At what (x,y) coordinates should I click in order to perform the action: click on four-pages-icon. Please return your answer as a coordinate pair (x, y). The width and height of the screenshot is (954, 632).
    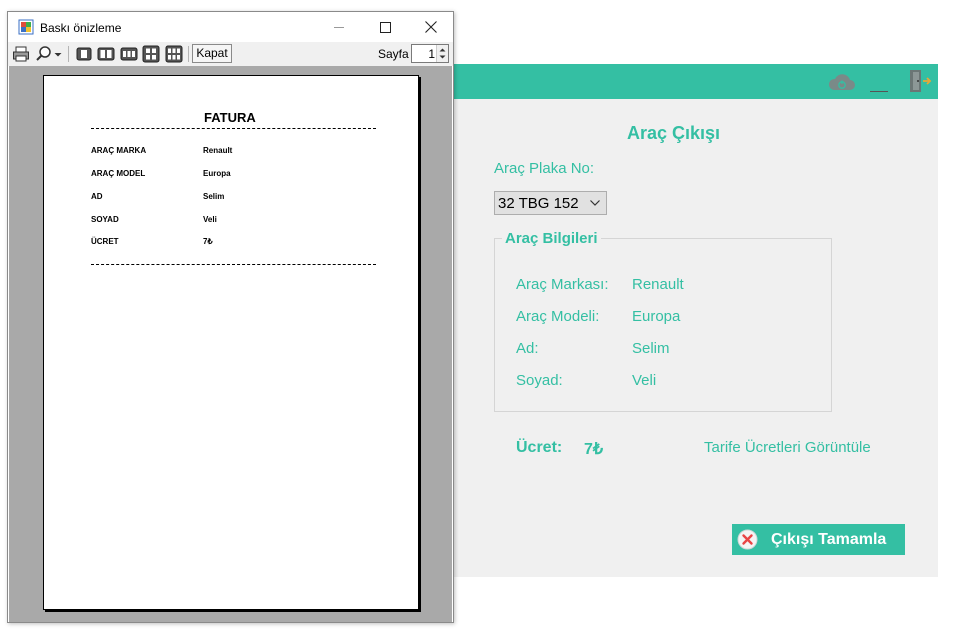
    Looking at the image, I should click on (151, 54).